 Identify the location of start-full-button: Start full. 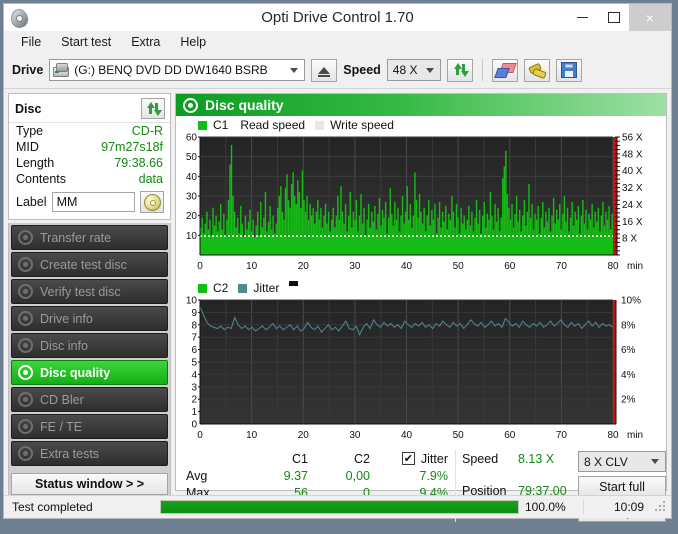
(622, 486).